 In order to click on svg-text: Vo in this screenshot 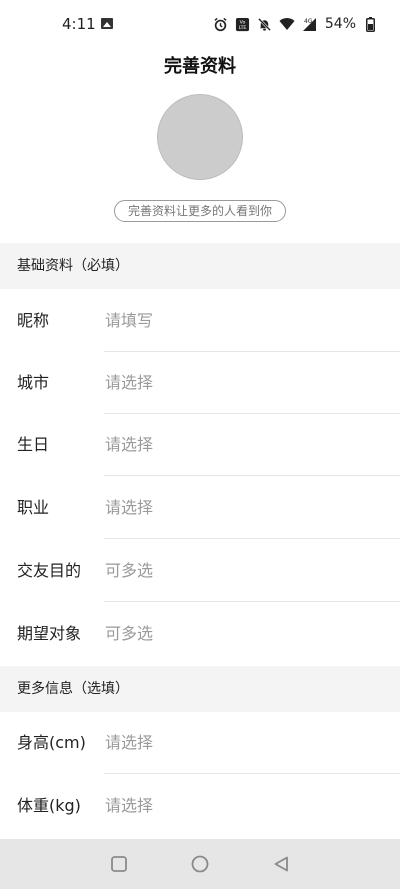, I will do `click(243, 22)`.